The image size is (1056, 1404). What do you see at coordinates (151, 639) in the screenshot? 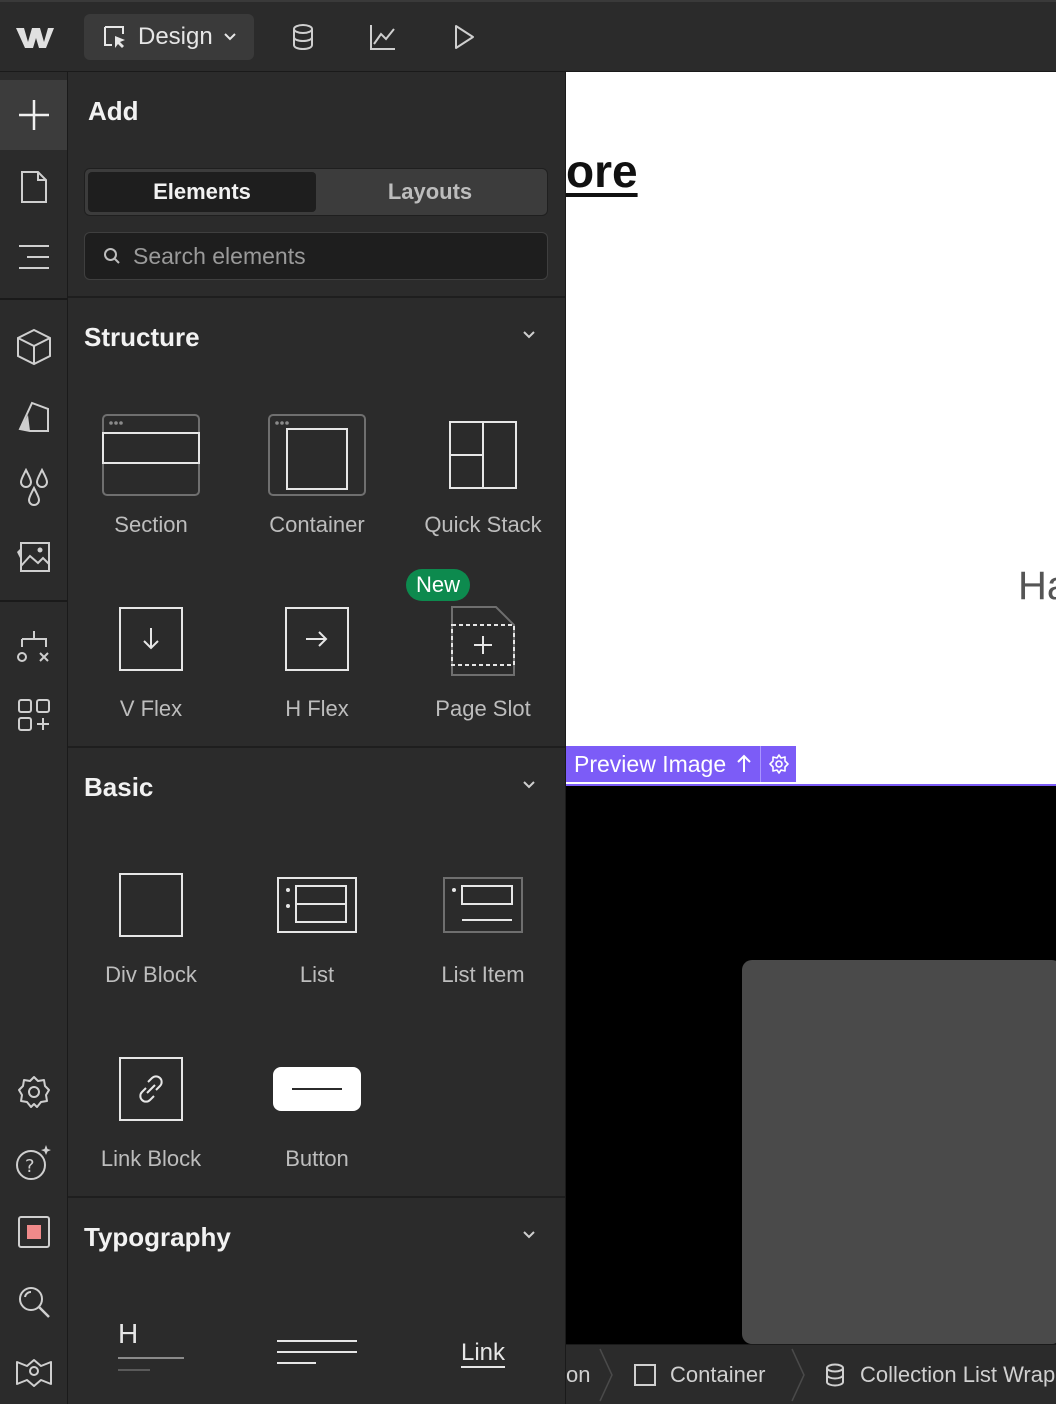
I see `v-flex-icon` at bounding box center [151, 639].